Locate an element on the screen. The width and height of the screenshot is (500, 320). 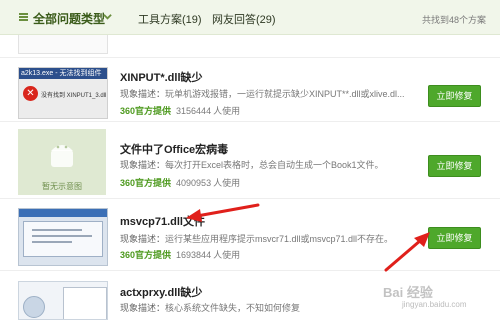
watermark-url: jingyan.baidu.com is located at coordinates (434, 304).